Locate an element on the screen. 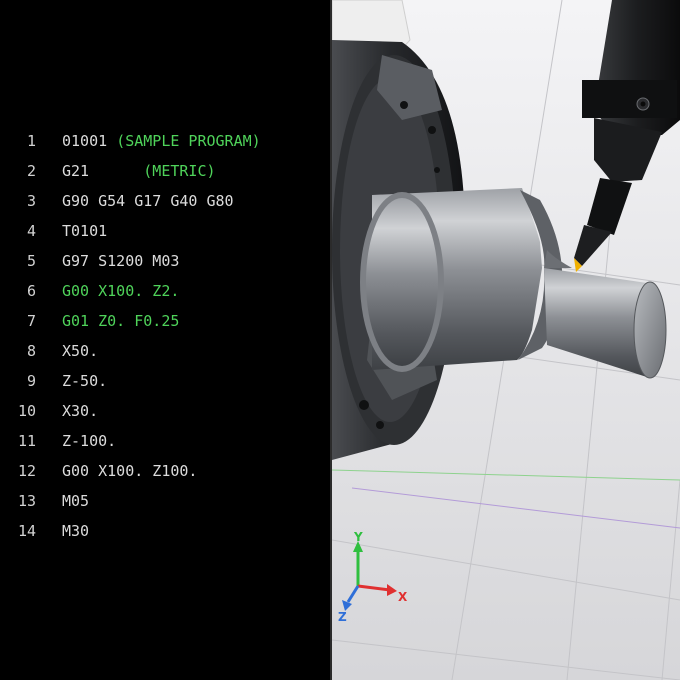 The image size is (680, 680). line-number: 9 is located at coordinates (31, 381).